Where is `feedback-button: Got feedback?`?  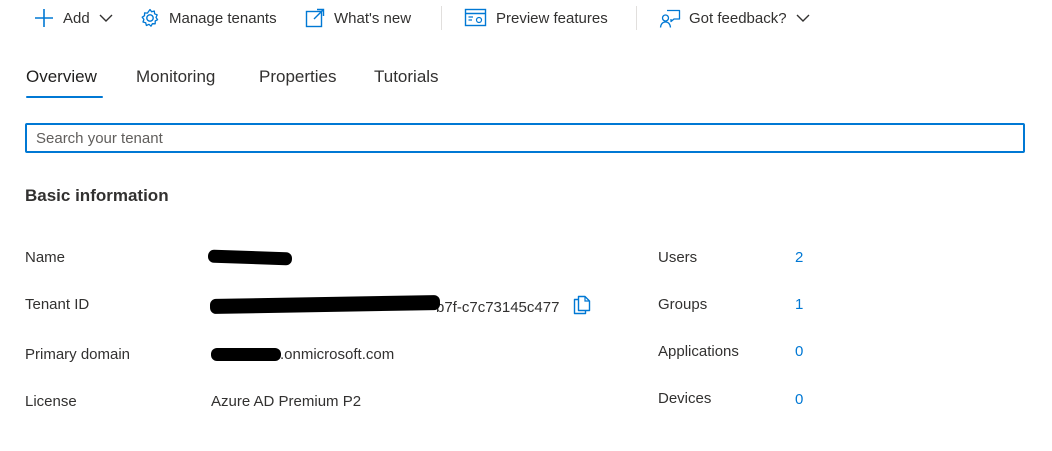 feedback-button: Got feedback? is located at coordinates (735, 18).